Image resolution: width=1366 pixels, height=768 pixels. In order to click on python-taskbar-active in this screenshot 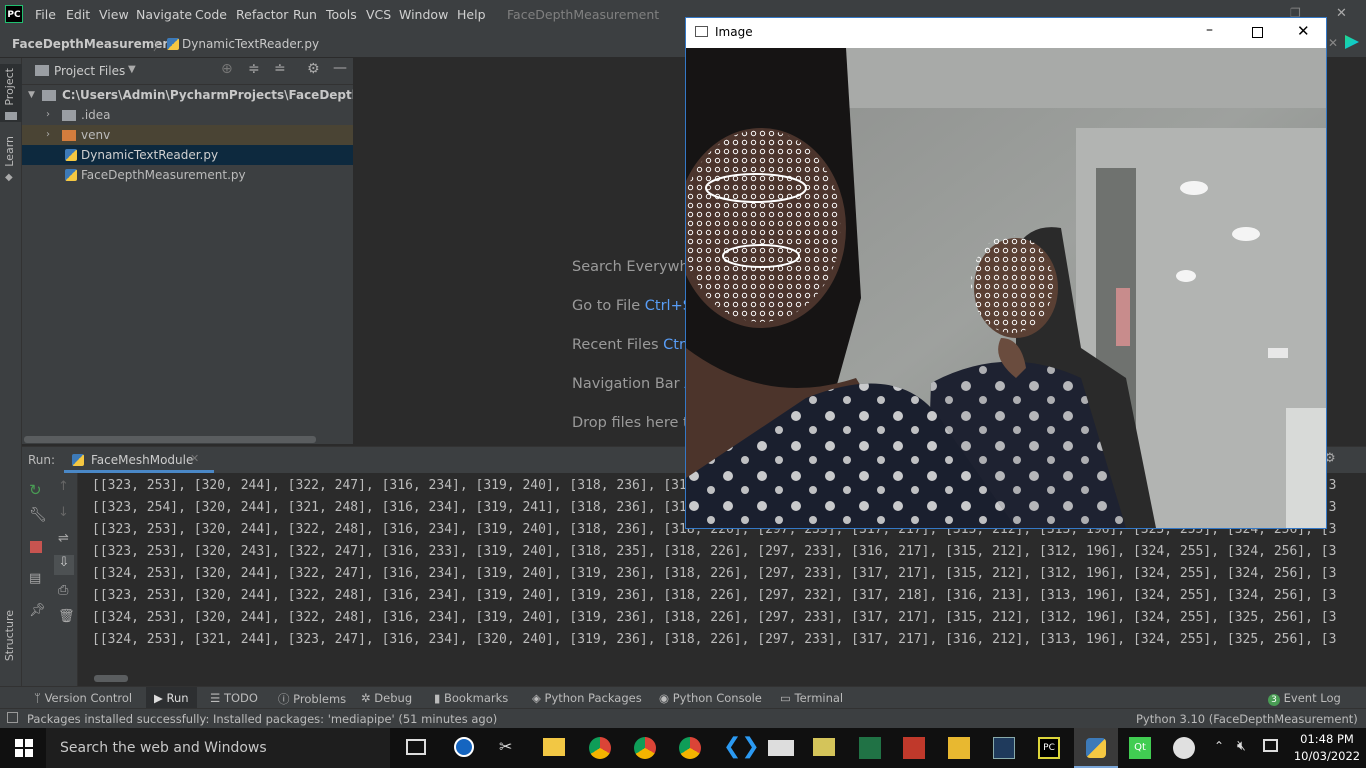, I will do `click(1096, 748)`.